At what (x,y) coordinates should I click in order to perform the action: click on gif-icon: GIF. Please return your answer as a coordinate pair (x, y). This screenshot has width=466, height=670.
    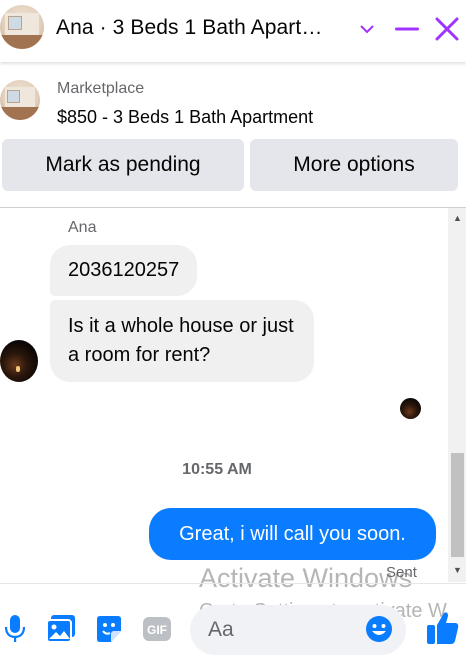
    Looking at the image, I should click on (157, 629).